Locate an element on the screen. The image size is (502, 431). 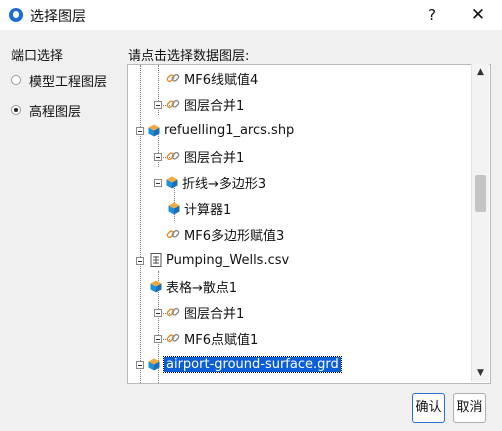
help-button: ? is located at coordinates (432, 15).